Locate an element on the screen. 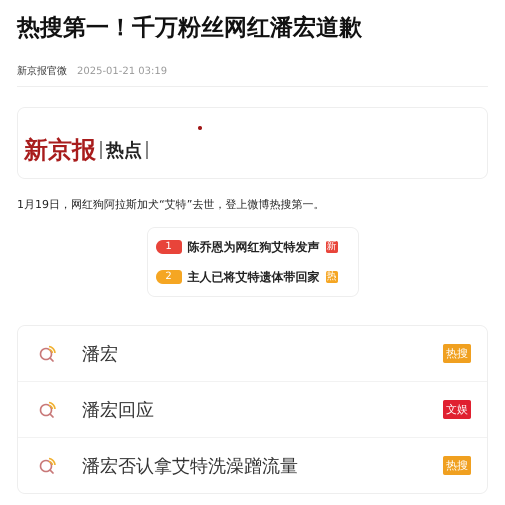  publish-time: 2025-01-21 03:19 is located at coordinates (122, 71).